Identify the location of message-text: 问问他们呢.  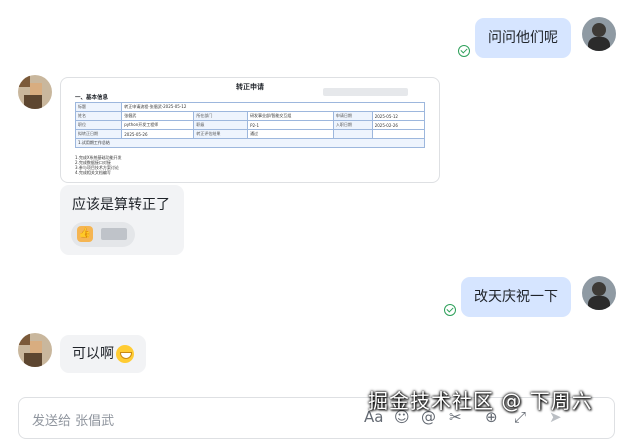
(523, 38).